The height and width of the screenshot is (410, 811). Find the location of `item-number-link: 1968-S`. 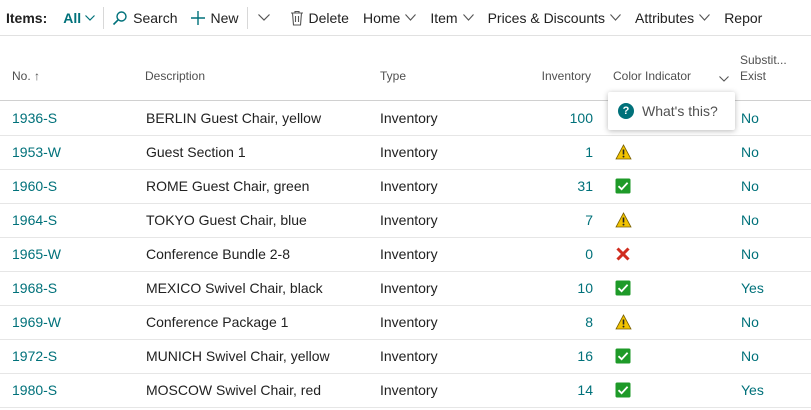

item-number-link: 1968-S is located at coordinates (34, 288).